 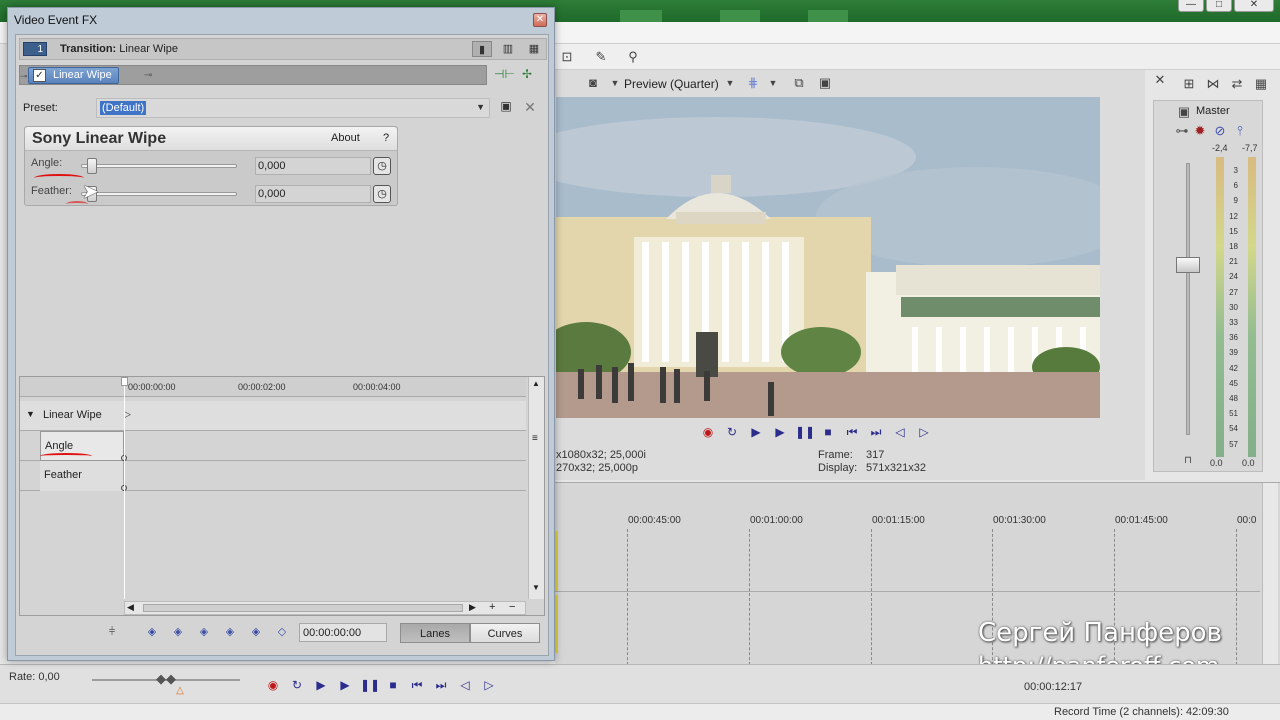 I want to click on solo-icon: ⫯, so click(x=1240, y=131).